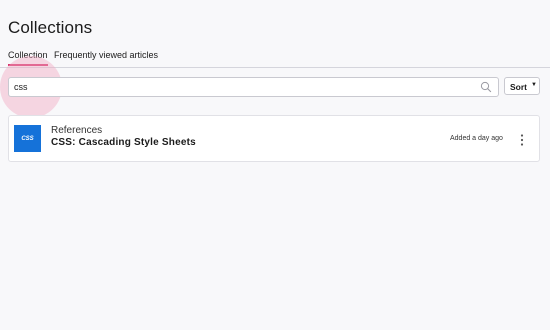 This screenshot has height=330, width=550. Describe the element at coordinates (534, 85) in the screenshot. I see `chevron-down-icon: ▼` at that location.